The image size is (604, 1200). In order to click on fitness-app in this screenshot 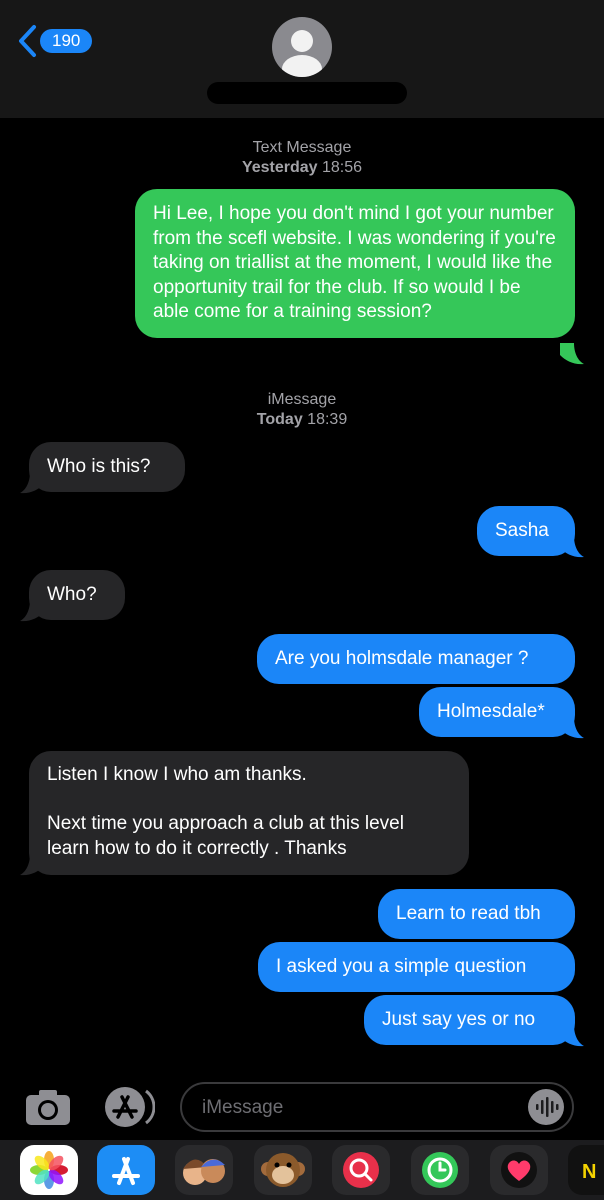, I will do `click(440, 1170)`.